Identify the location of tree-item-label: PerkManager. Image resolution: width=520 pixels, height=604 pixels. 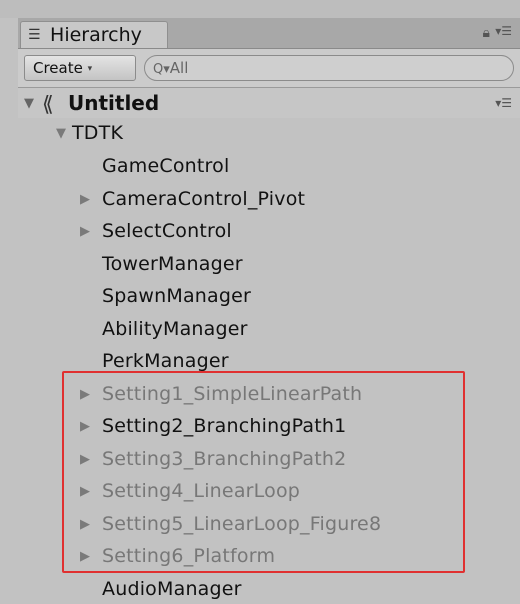
(165, 361).